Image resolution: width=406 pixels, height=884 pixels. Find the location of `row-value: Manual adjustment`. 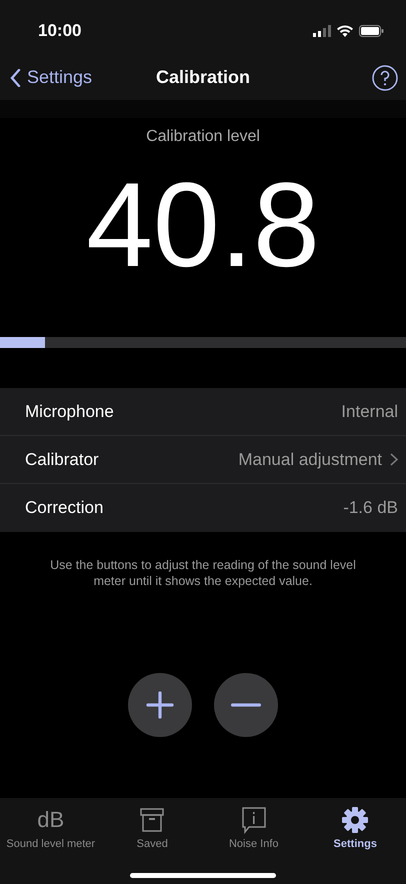

row-value: Manual adjustment is located at coordinates (310, 460).